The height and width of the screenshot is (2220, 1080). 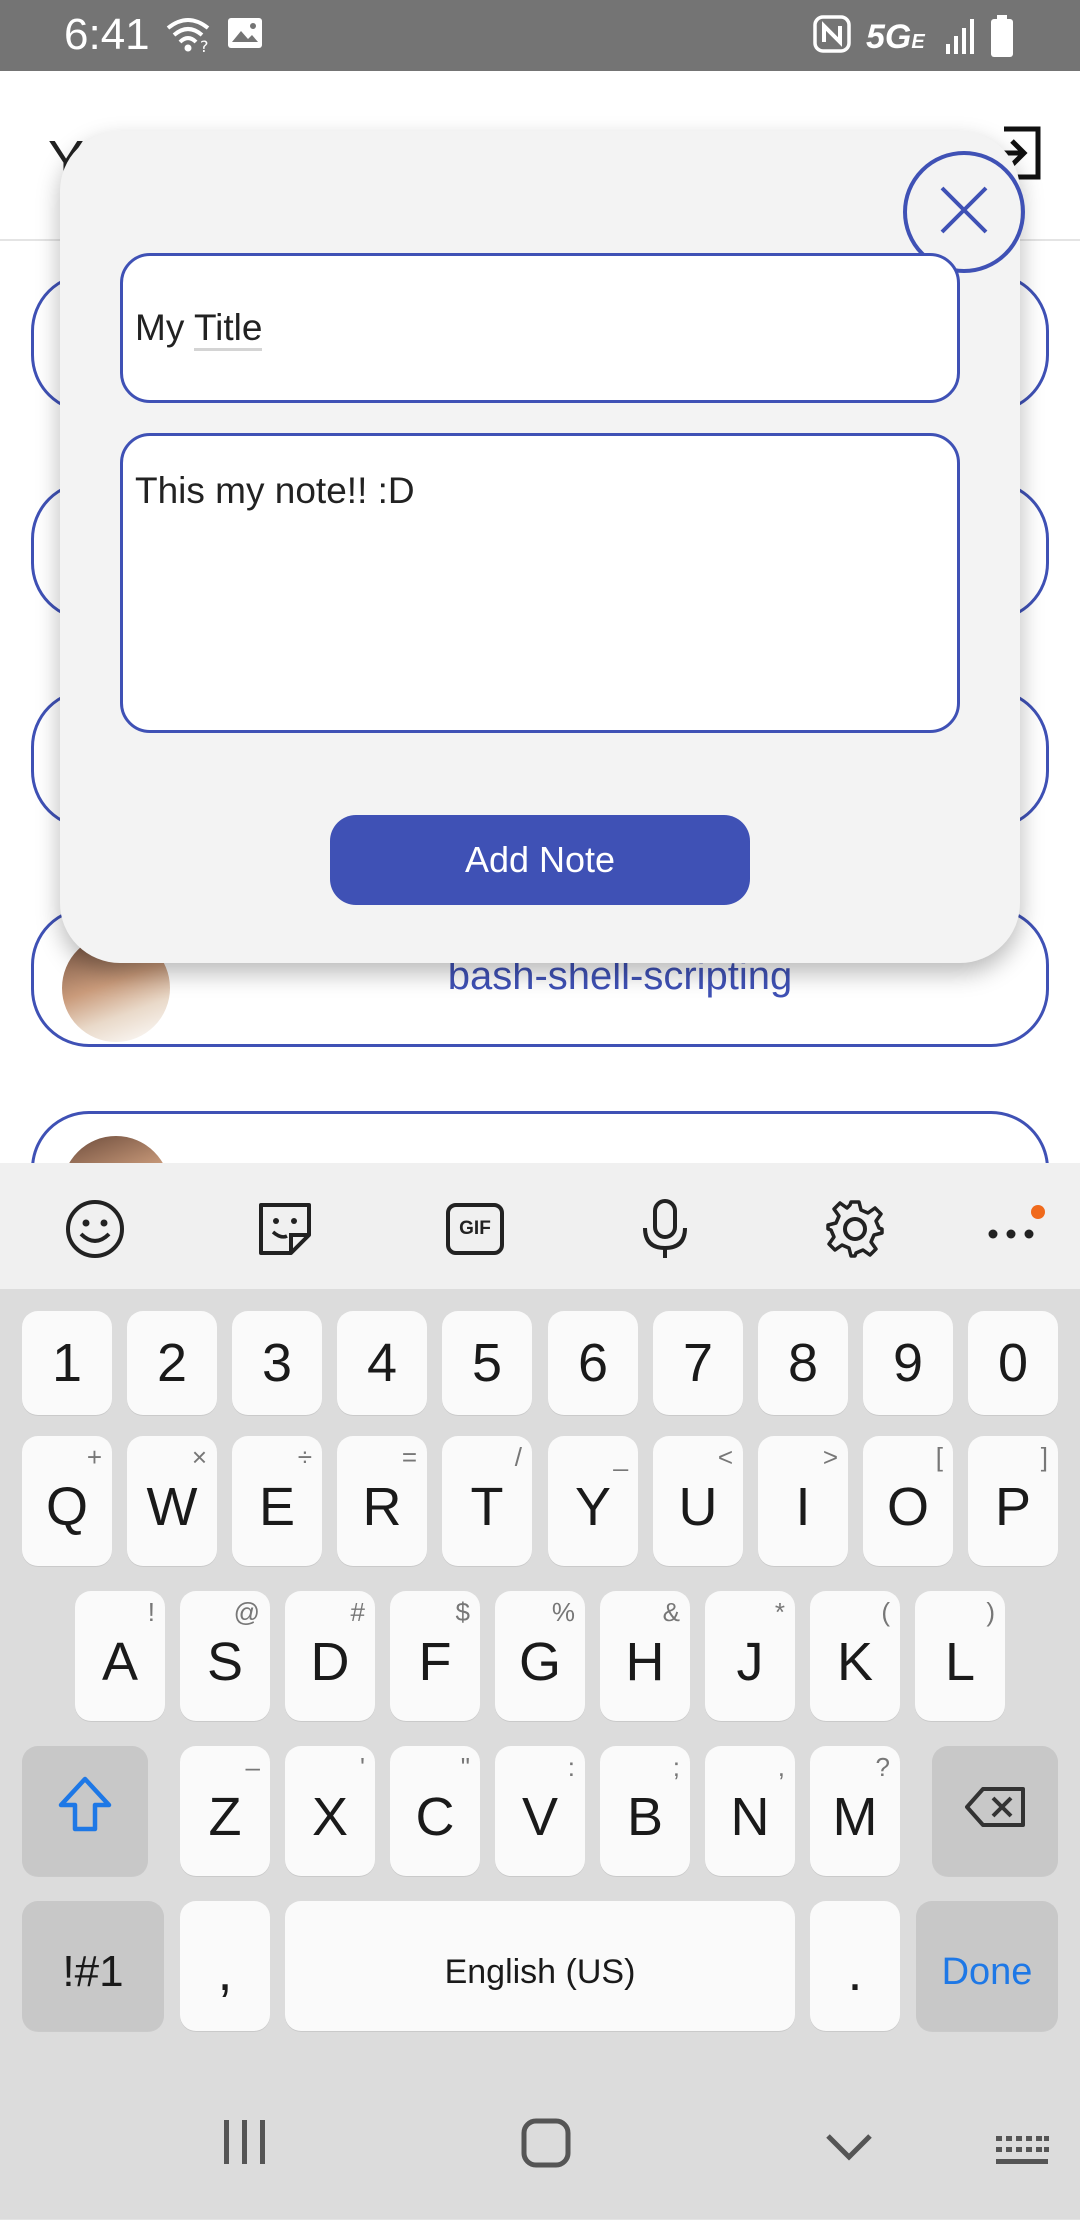 What do you see at coordinates (172, 1501) in the screenshot?
I see `key-w: × W` at bounding box center [172, 1501].